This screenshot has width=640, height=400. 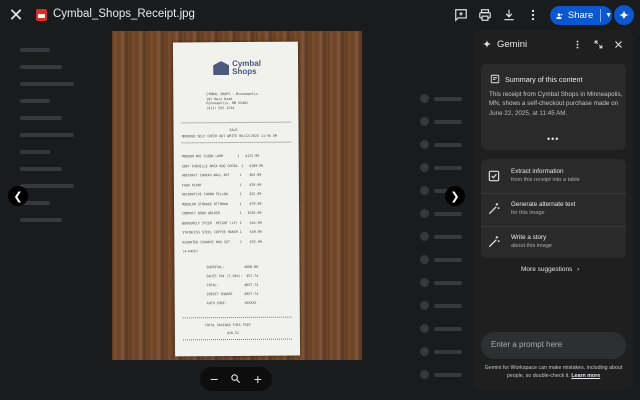 I want to click on receipt-line: SUBTOTAL: $800.00, so click(x=232, y=267).